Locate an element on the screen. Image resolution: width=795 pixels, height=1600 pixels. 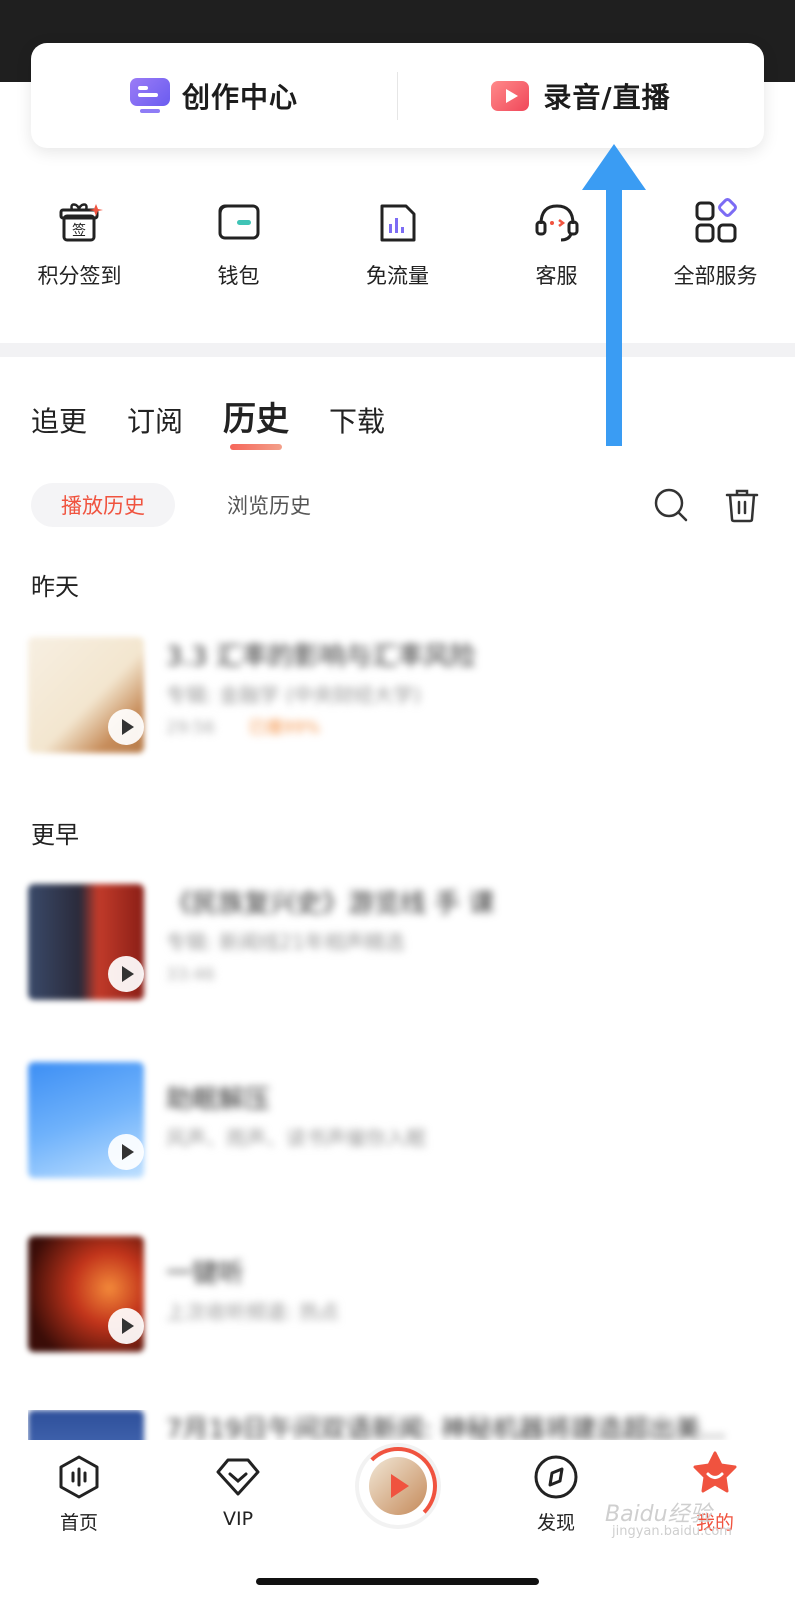
home-icon is located at coordinates (79, 1477).